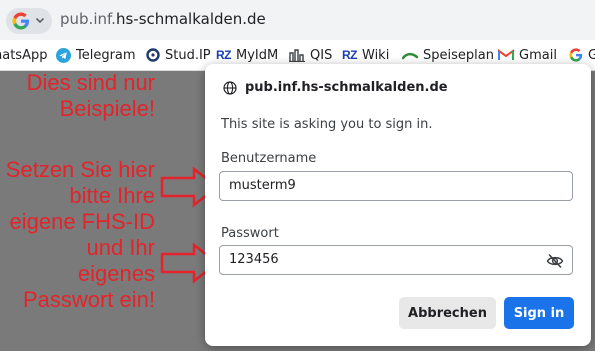  What do you see at coordinates (80, 169) in the screenshot?
I see `annotation-line: Setzen Sie hier` at bounding box center [80, 169].